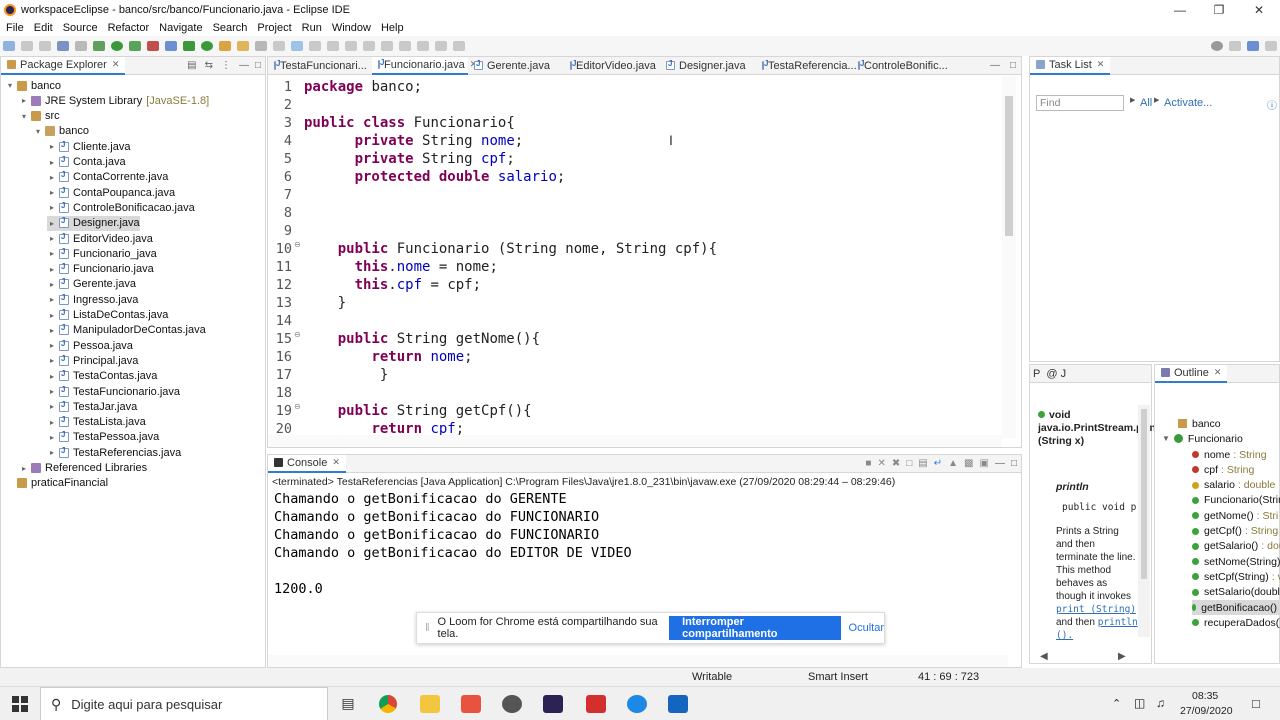 Image resolution: width=1280 pixels, height=720 pixels. Describe the element at coordinates (1236, 500) in the screenshot. I see `outline-member: Funcionario(Strin` at that location.